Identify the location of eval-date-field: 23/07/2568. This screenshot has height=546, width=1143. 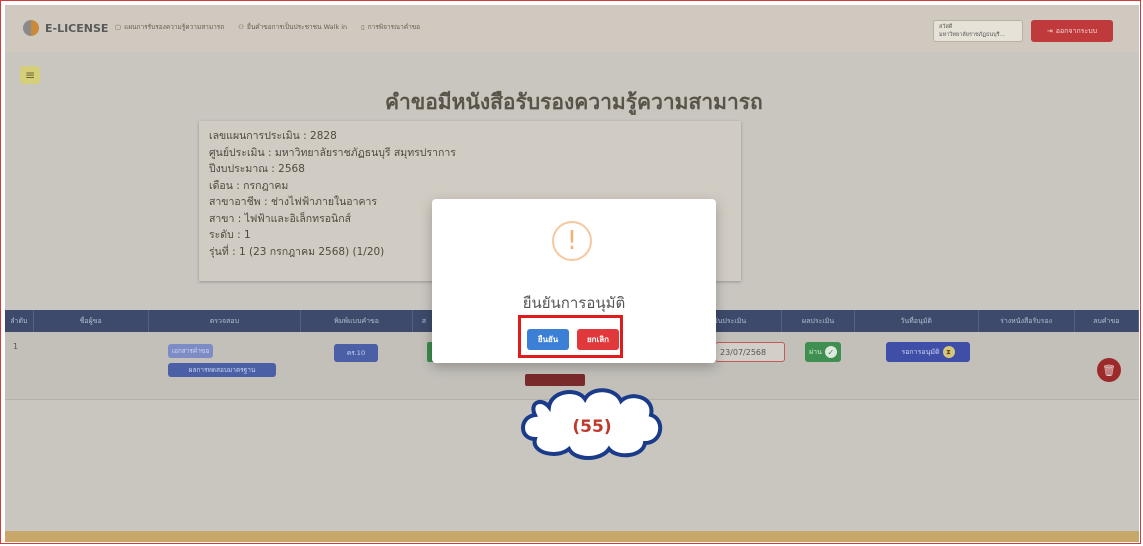
(750, 352).